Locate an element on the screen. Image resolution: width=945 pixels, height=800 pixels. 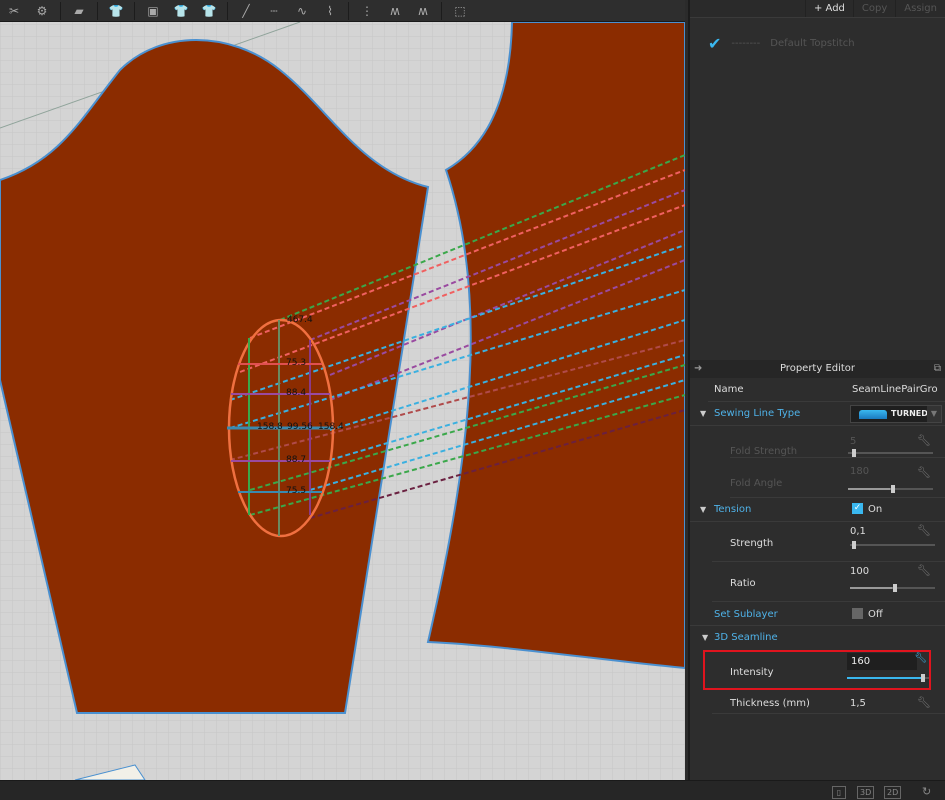
select-area-icon: ⬚ is located at coordinates (460, 11).